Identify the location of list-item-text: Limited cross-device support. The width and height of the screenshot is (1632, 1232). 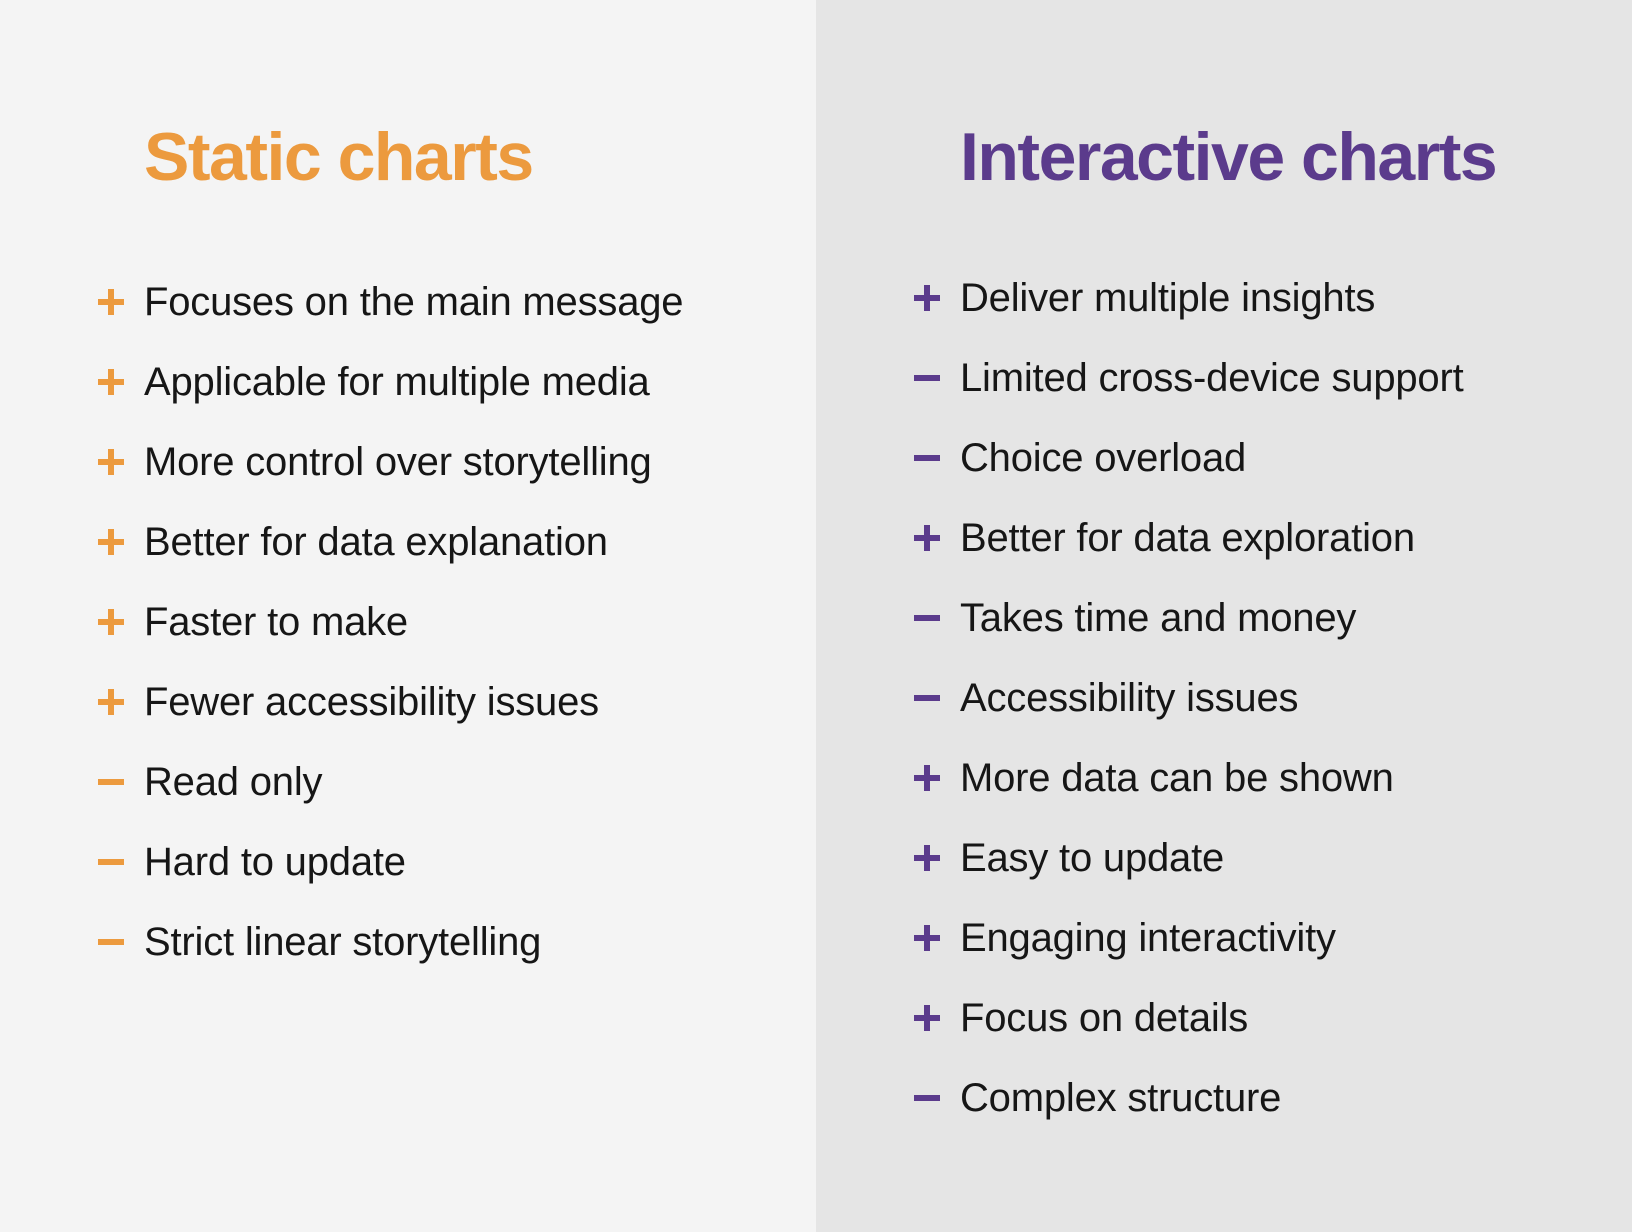
(1212, 377).